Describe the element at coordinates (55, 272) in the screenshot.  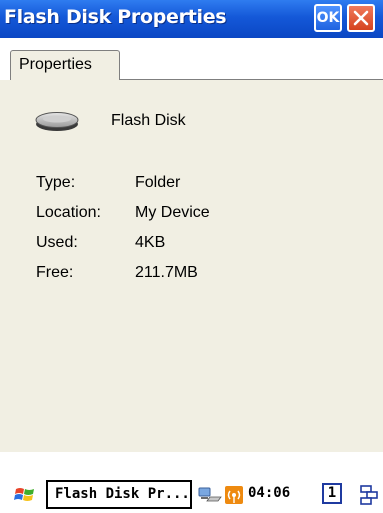
I see `free-label: Free:` at that location.